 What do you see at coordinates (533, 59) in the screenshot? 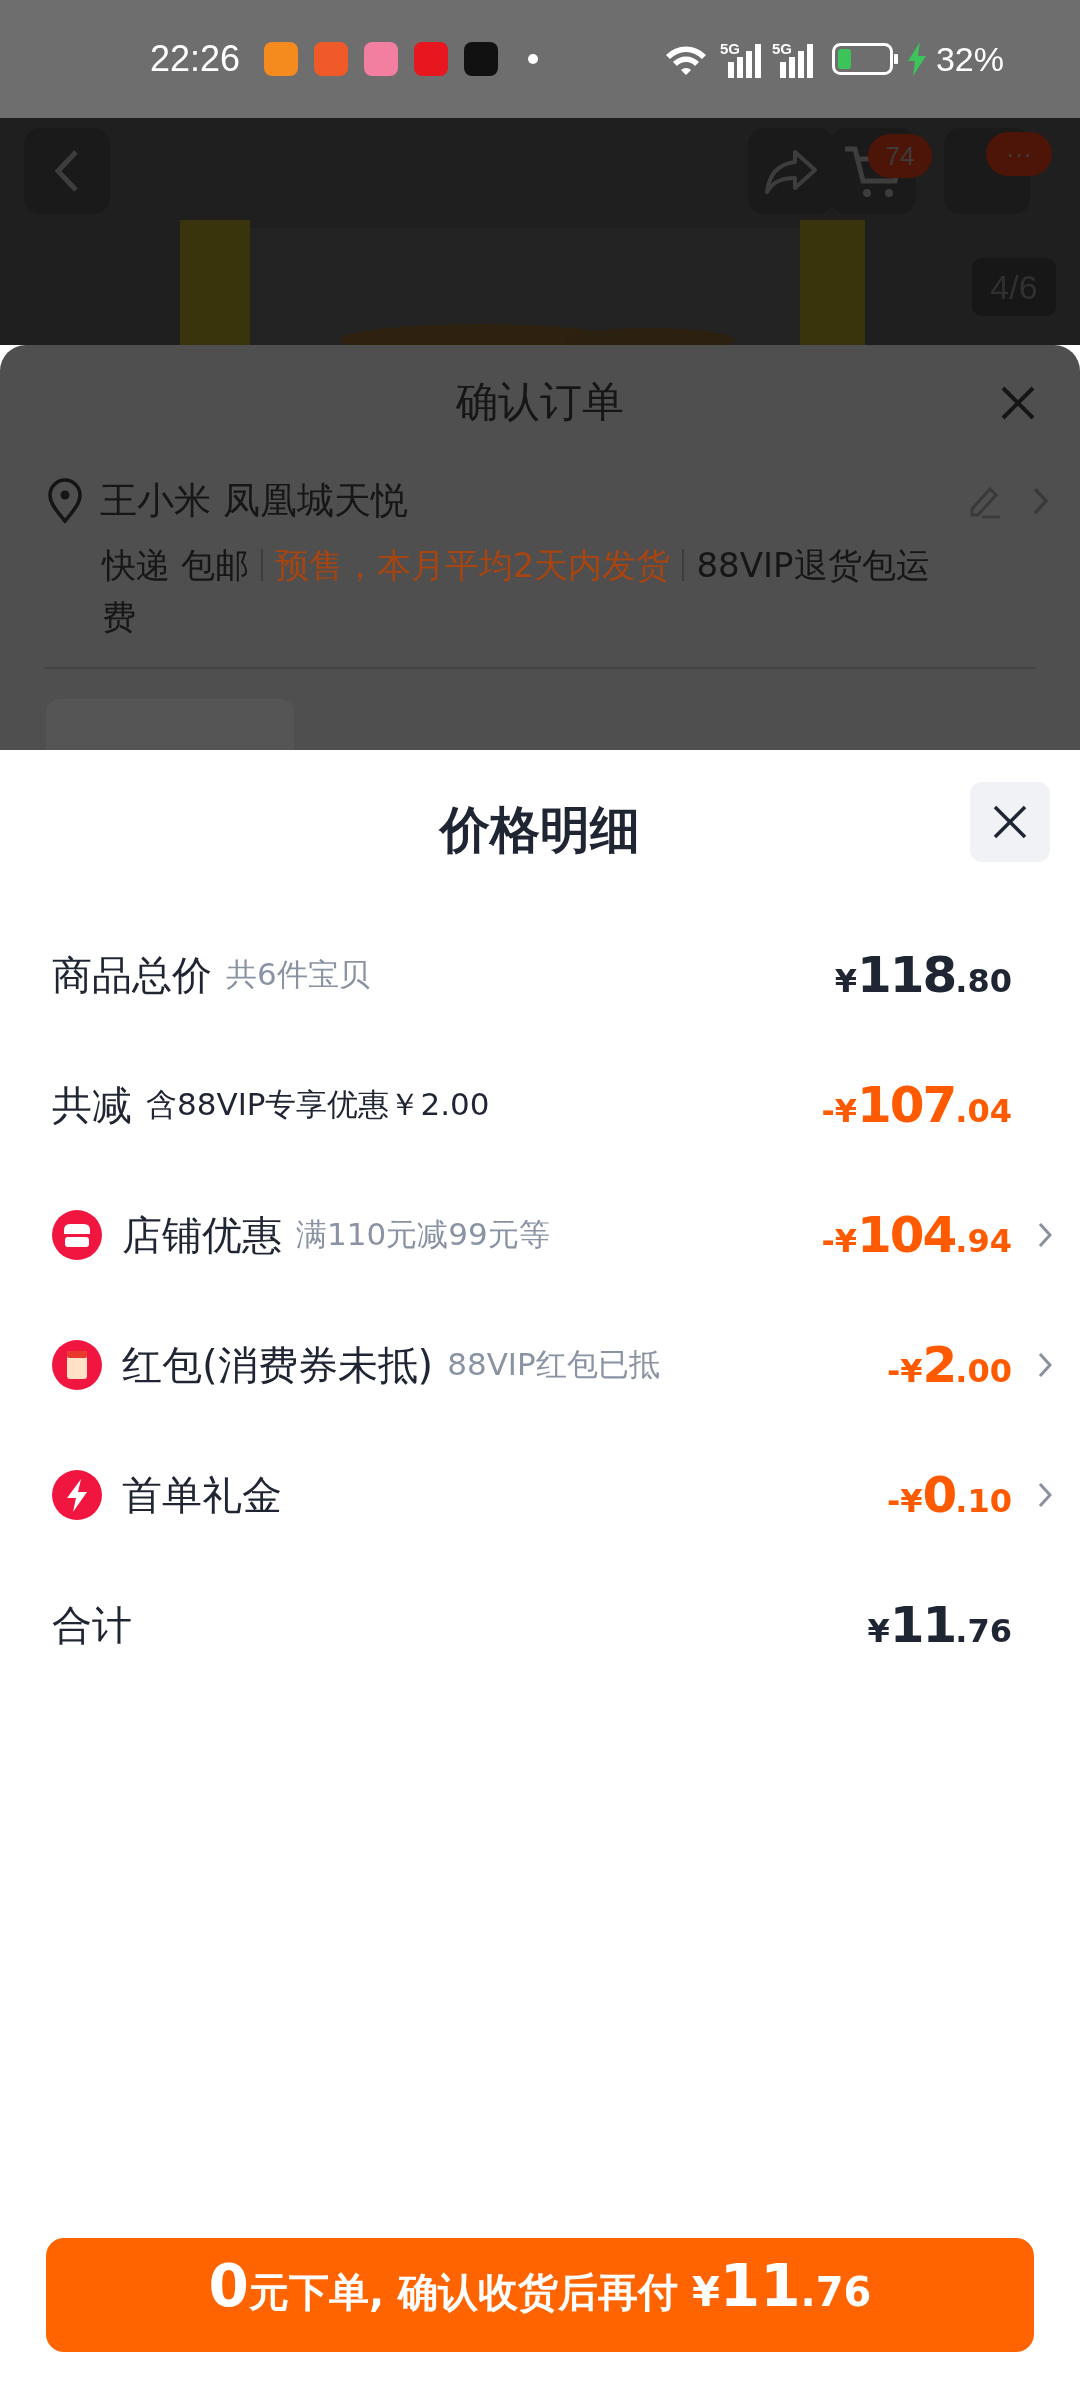
I see `dot-icon` at bounding box center [533, 59].